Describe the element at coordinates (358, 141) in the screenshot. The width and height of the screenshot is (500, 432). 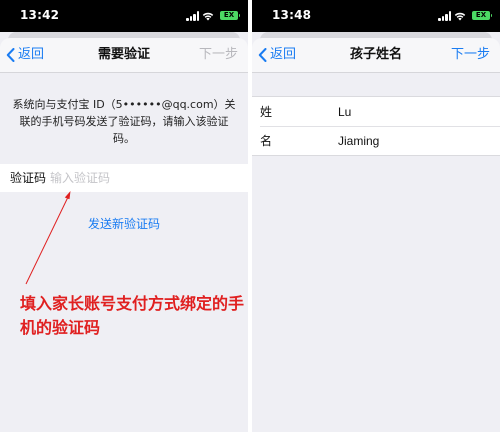
I see `first-name-value: Jiaming` at that location.